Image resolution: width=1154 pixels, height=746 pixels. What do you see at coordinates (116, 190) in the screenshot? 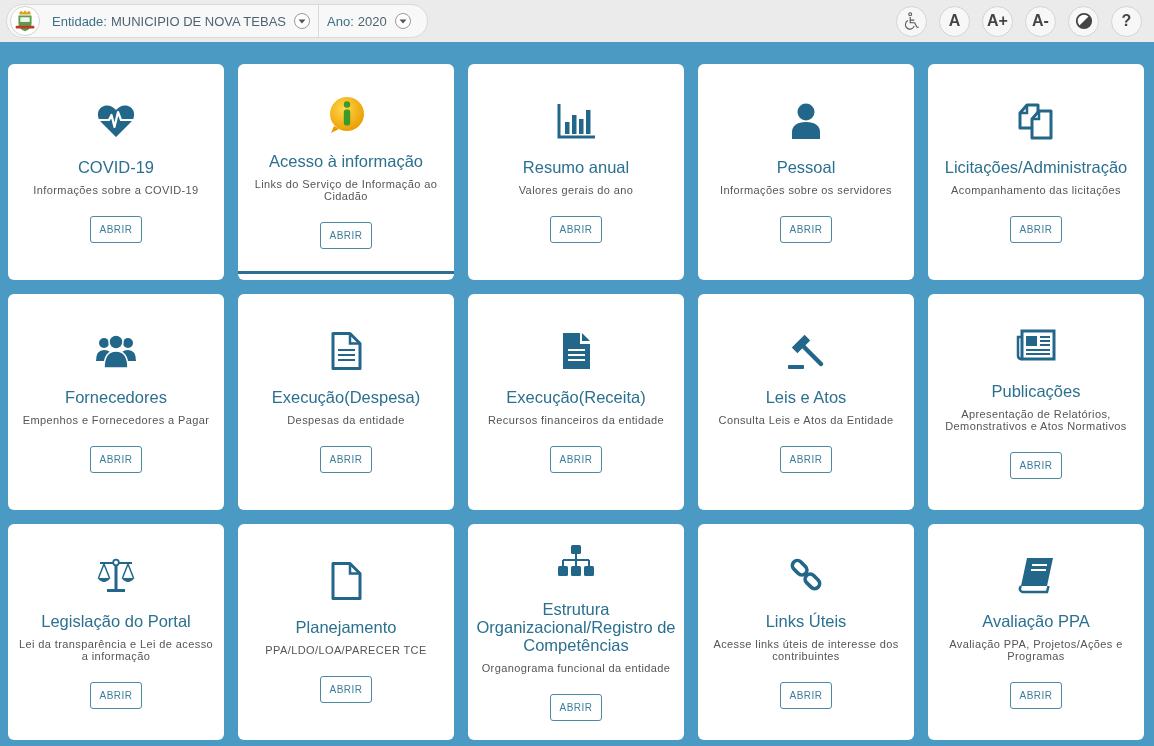
I see `card-description: Informações sobre a COVID-19` at bounding box center [116, 190].